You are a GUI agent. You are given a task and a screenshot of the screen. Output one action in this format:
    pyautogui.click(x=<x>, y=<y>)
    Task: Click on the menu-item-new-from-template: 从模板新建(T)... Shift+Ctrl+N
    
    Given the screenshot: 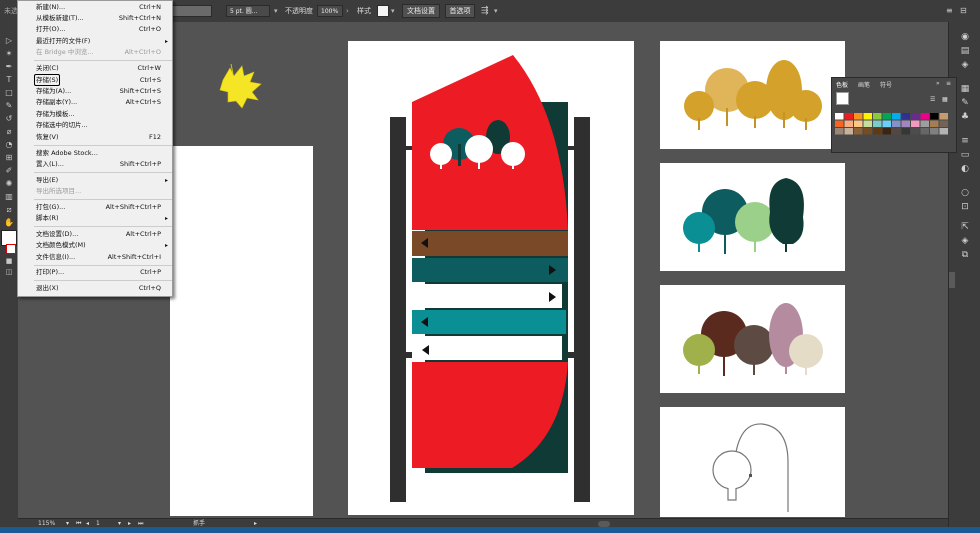 What is the action you would take?
    pyautogui.click(x=95, y=18)
    